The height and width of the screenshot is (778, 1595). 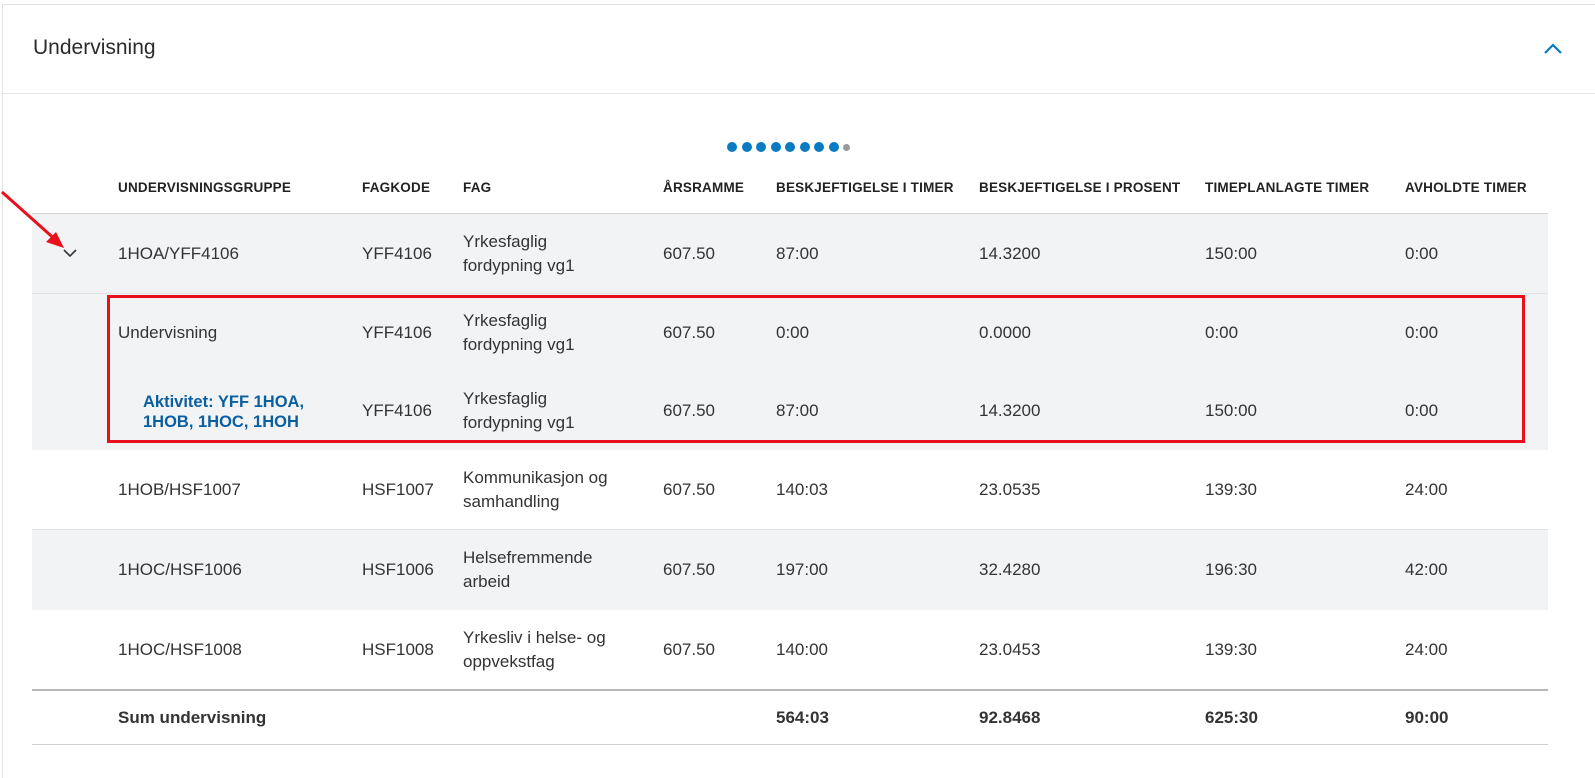 I want to click on cell-percent: 14.3200, so click(x=1010, y=253).